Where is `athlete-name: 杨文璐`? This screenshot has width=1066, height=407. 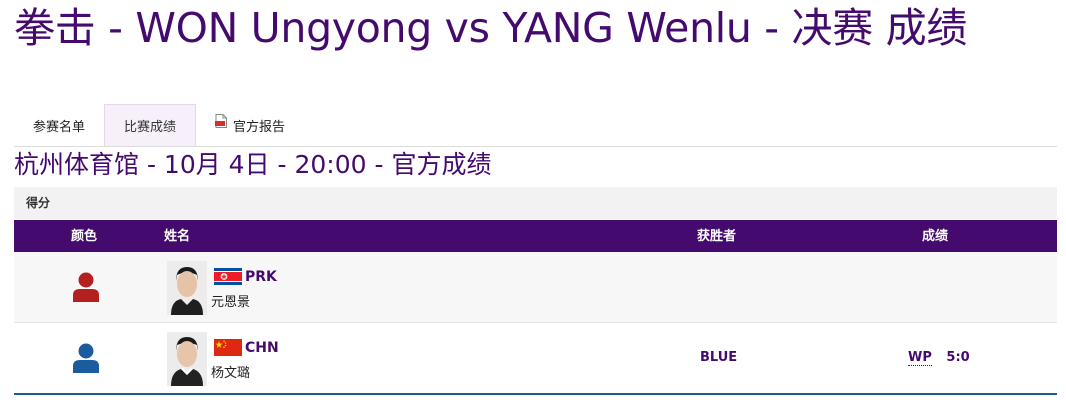 athlete-name: 杨文璐 is located at coordinates (230, 371).